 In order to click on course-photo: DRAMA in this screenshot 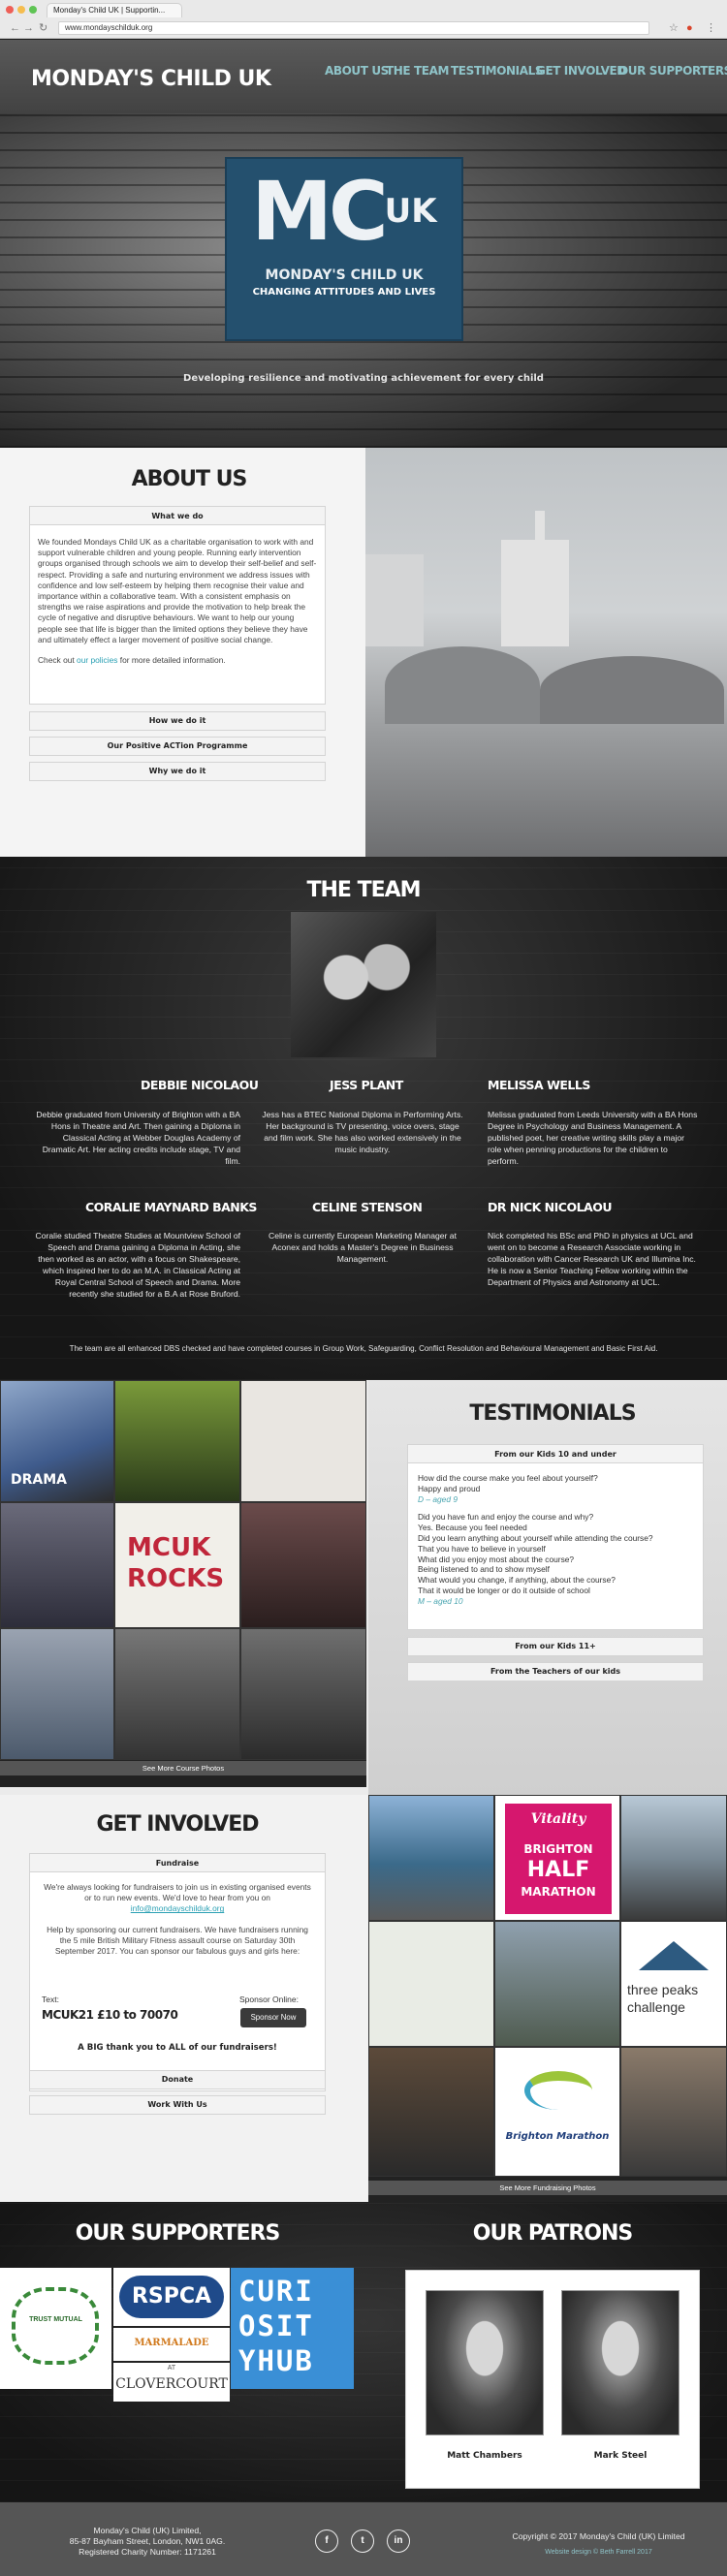, I will do `click(57, 1441)`.